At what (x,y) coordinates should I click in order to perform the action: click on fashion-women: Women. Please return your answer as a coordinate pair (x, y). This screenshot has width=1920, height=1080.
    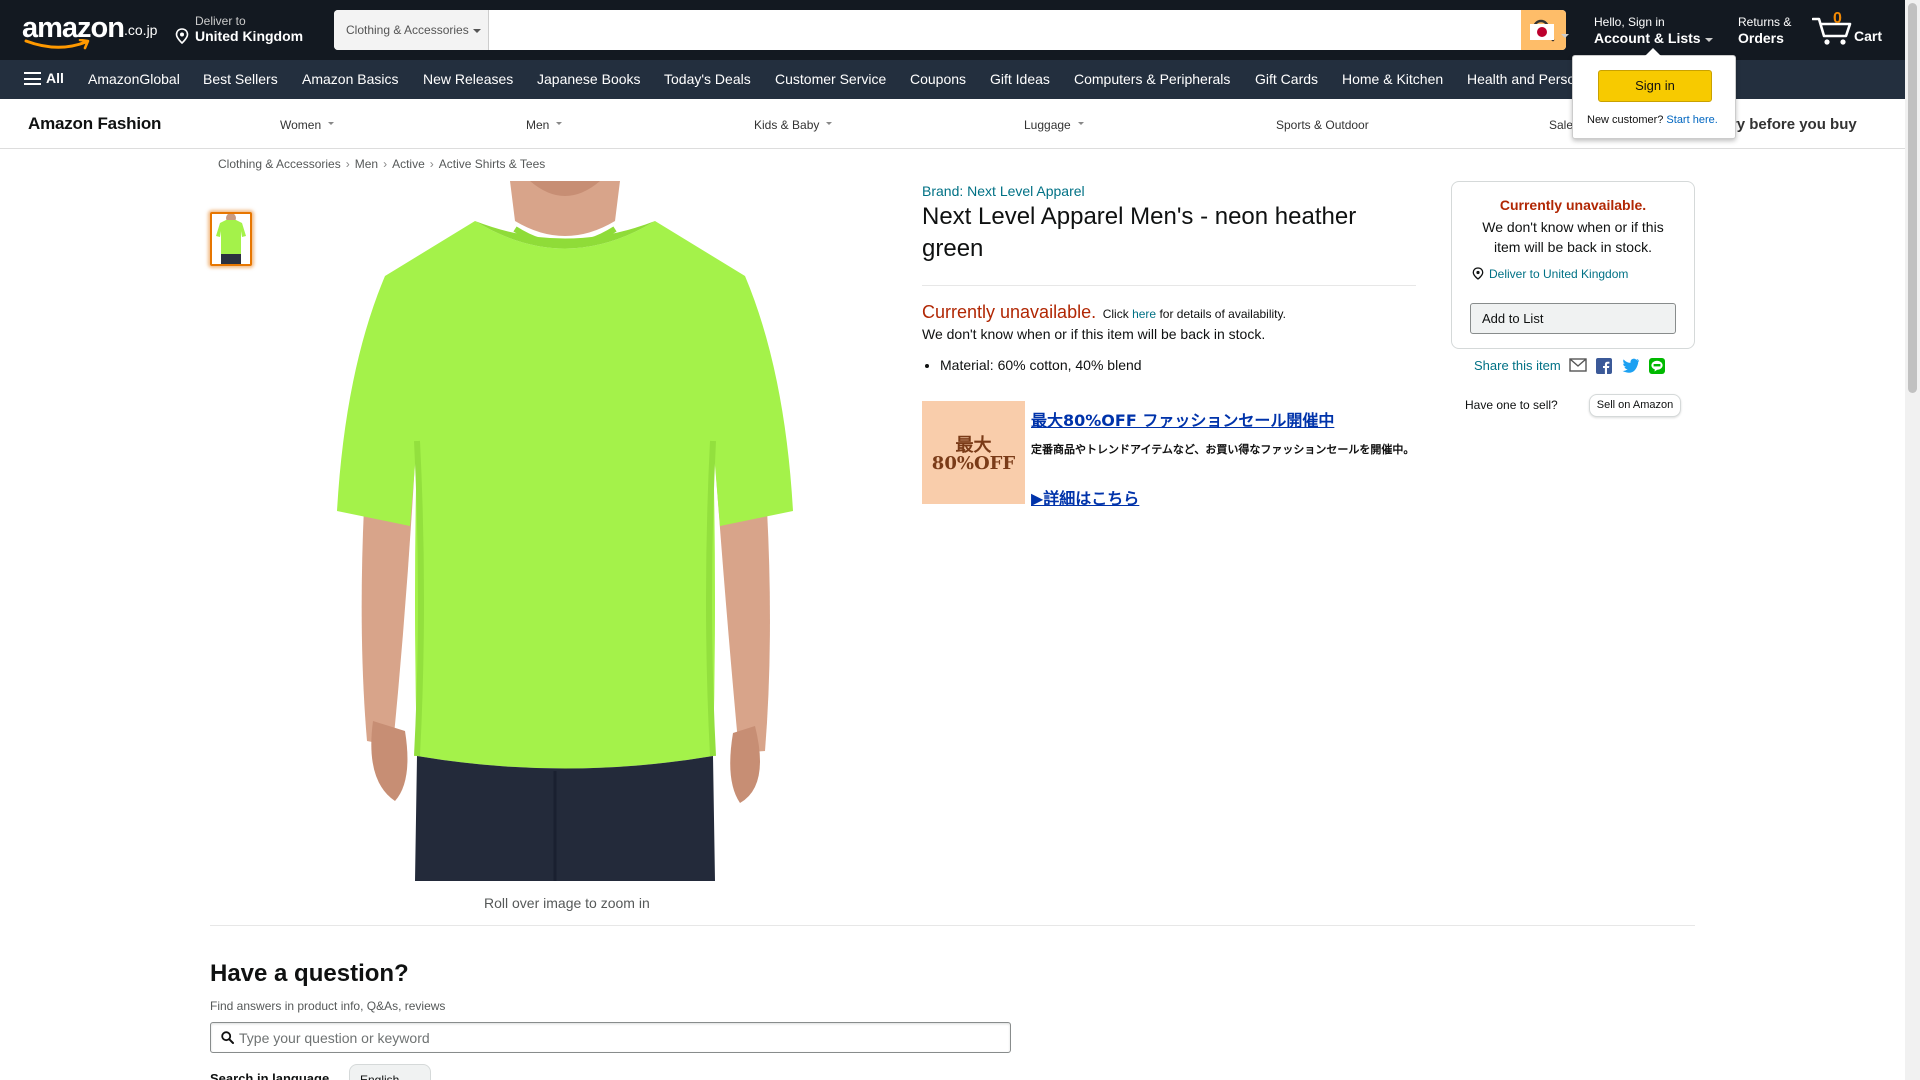
    Looking at the image, I should click on (307, 125).